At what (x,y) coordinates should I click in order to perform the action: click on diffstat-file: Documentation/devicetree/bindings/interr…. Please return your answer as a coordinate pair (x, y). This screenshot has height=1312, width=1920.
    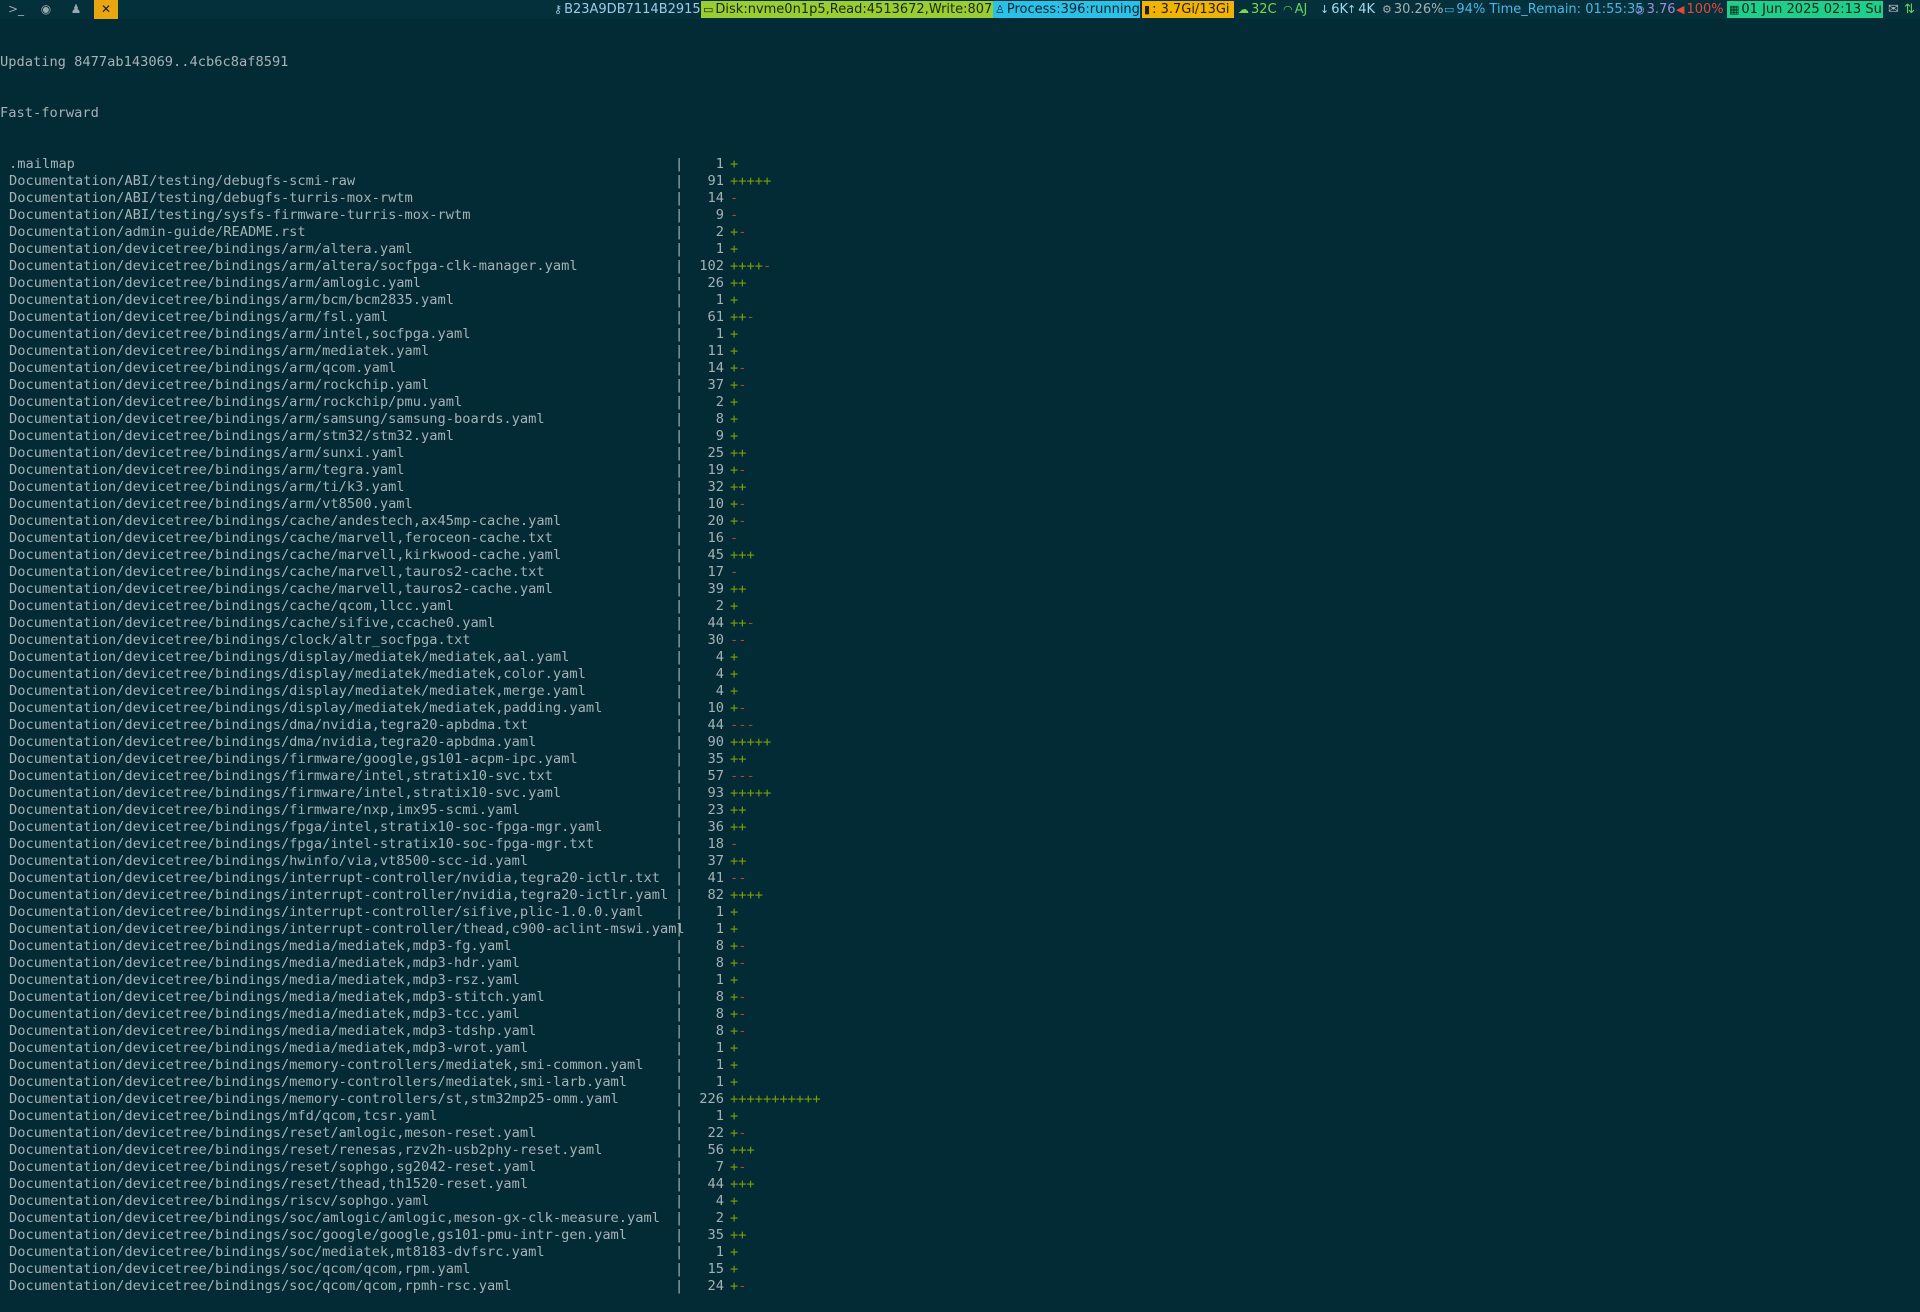
    Looking at the image, I should click on (335, 878).